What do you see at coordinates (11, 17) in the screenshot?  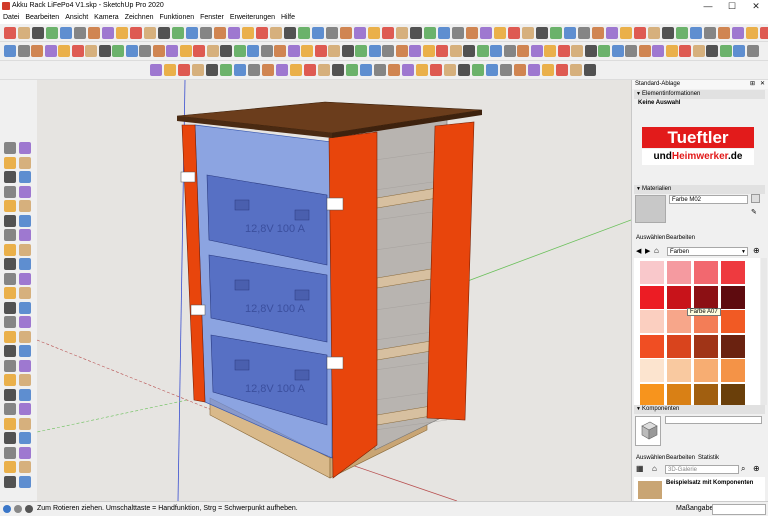 I see `menu-datei: Datei` at bounding box center [11, 17].